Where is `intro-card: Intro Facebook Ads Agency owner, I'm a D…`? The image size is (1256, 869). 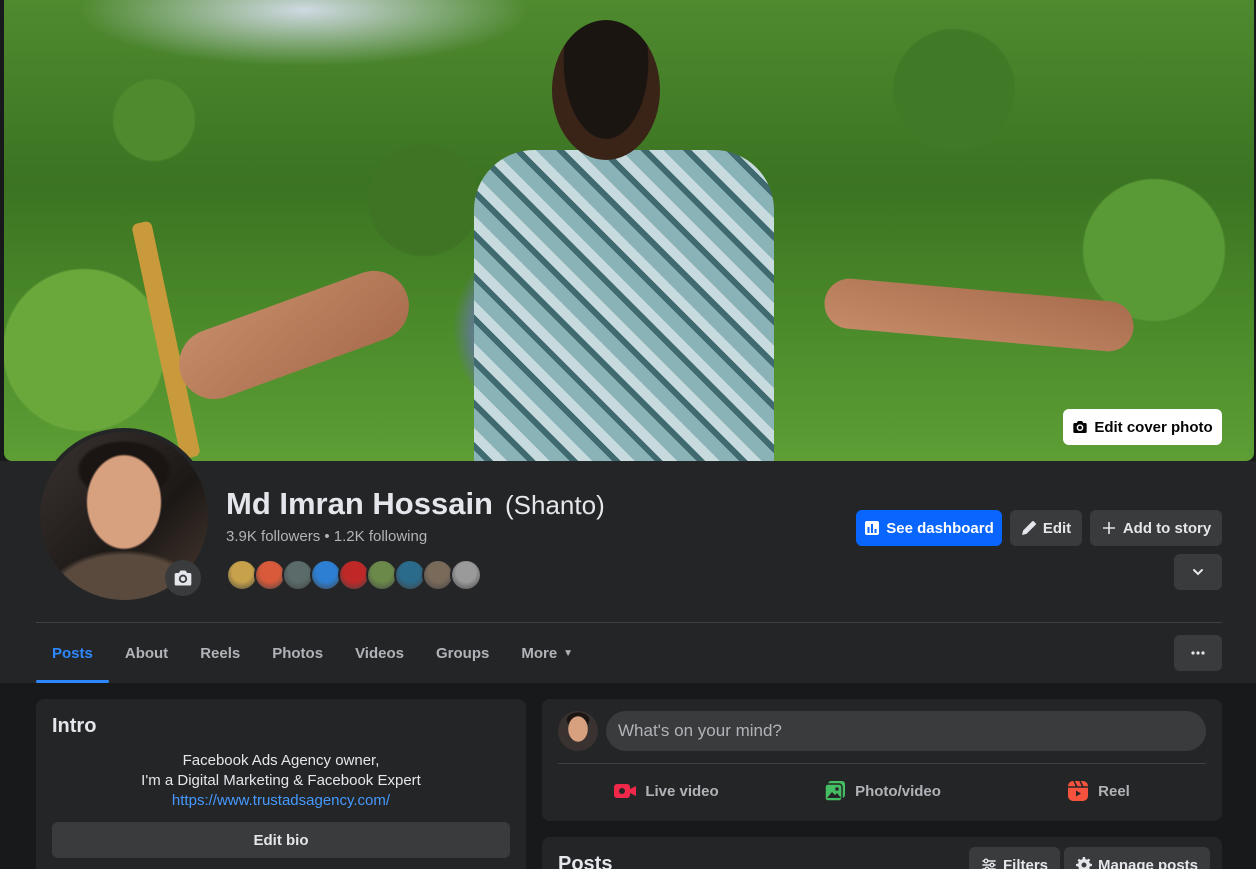
intro-card: Intro Facebook Ads Agency owner, I'm a D… is located at coordinates (281, 784).